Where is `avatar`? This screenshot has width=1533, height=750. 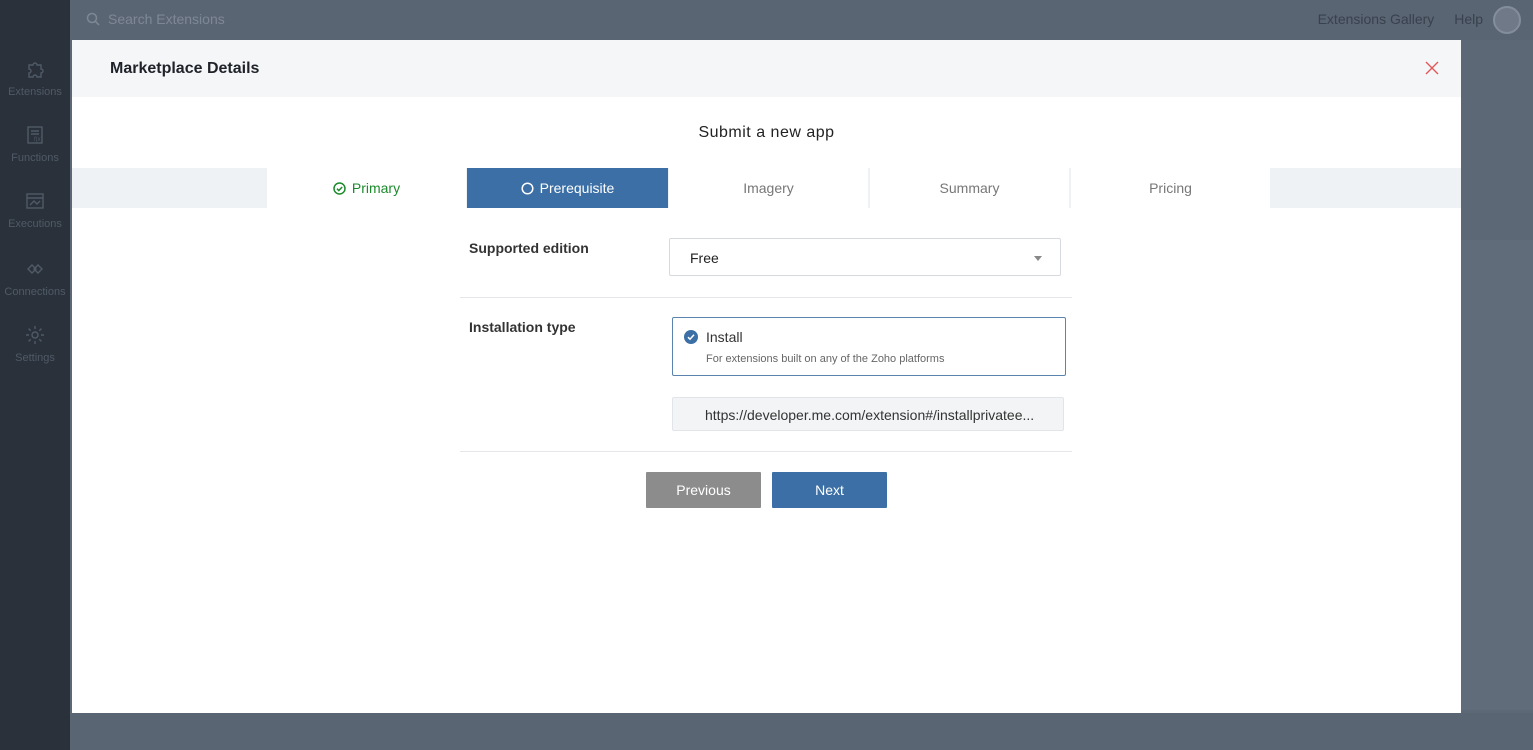
avatar is located at coordinates (1507, 20).